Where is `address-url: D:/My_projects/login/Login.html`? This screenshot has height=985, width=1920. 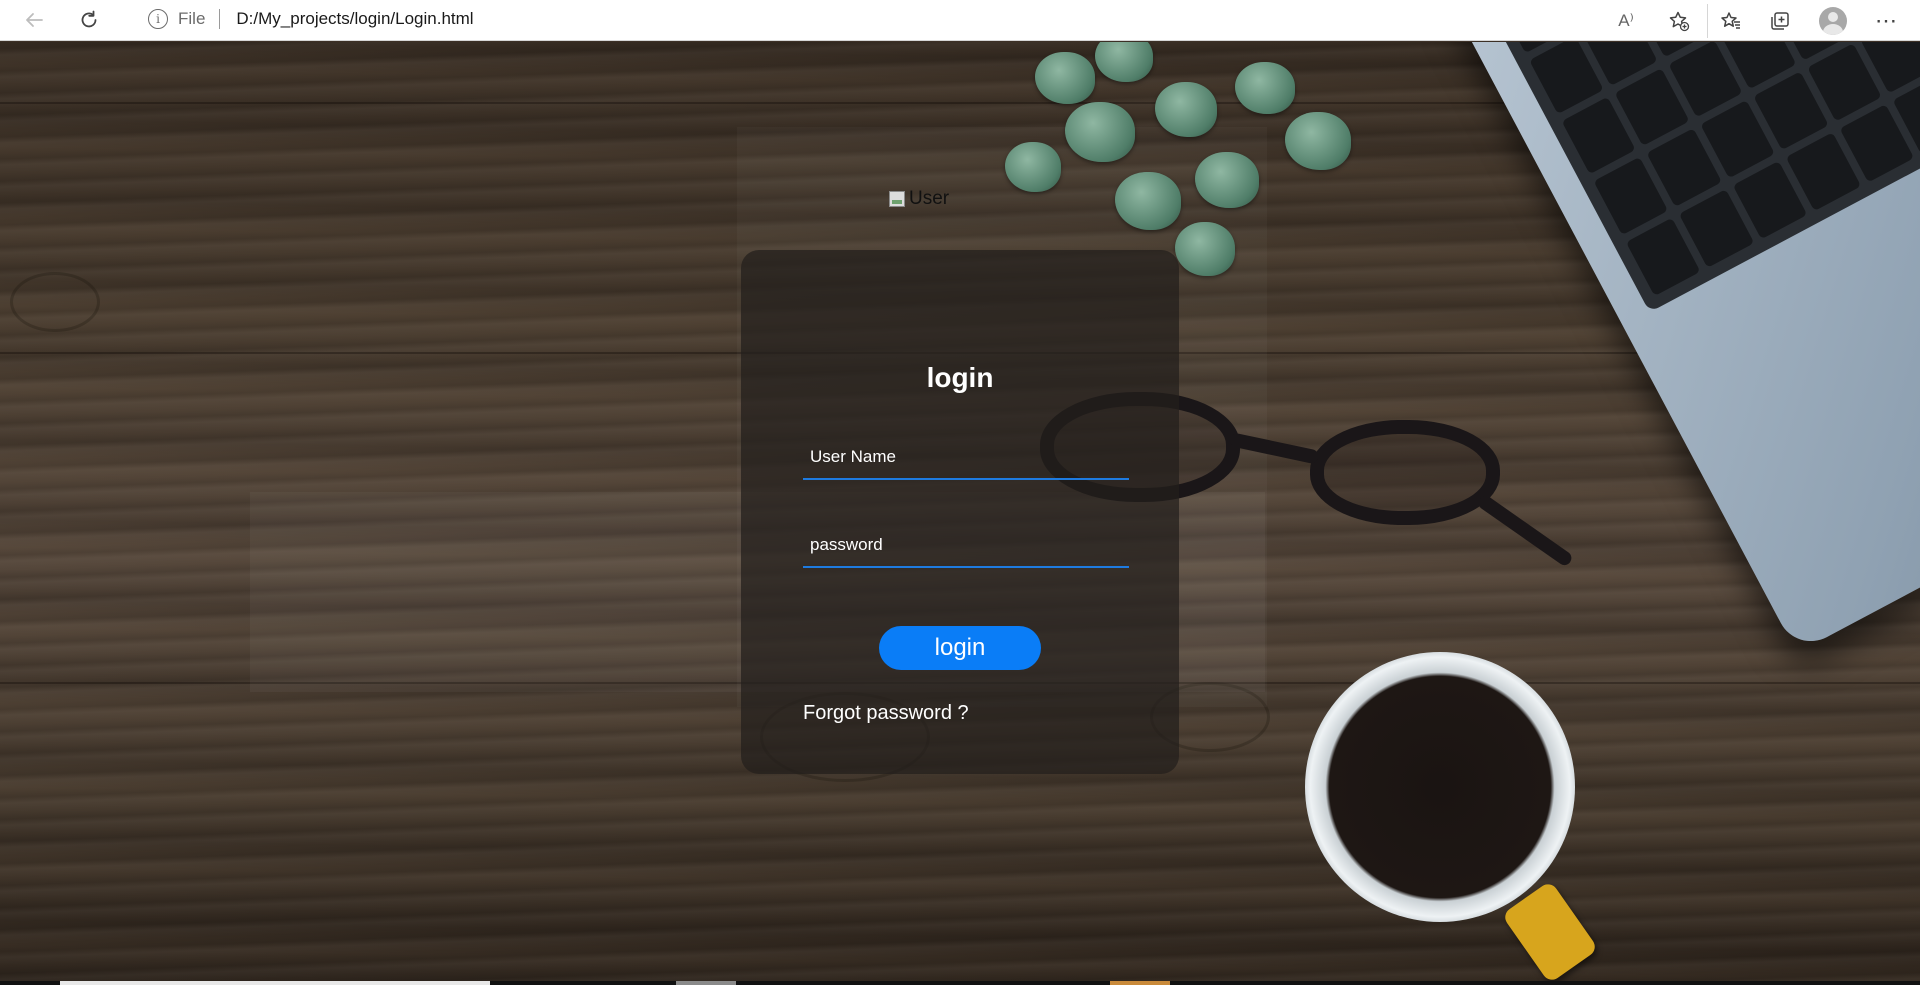 address-url: D:/My_projects/login/Login.html is located at coordinates (354, 19).